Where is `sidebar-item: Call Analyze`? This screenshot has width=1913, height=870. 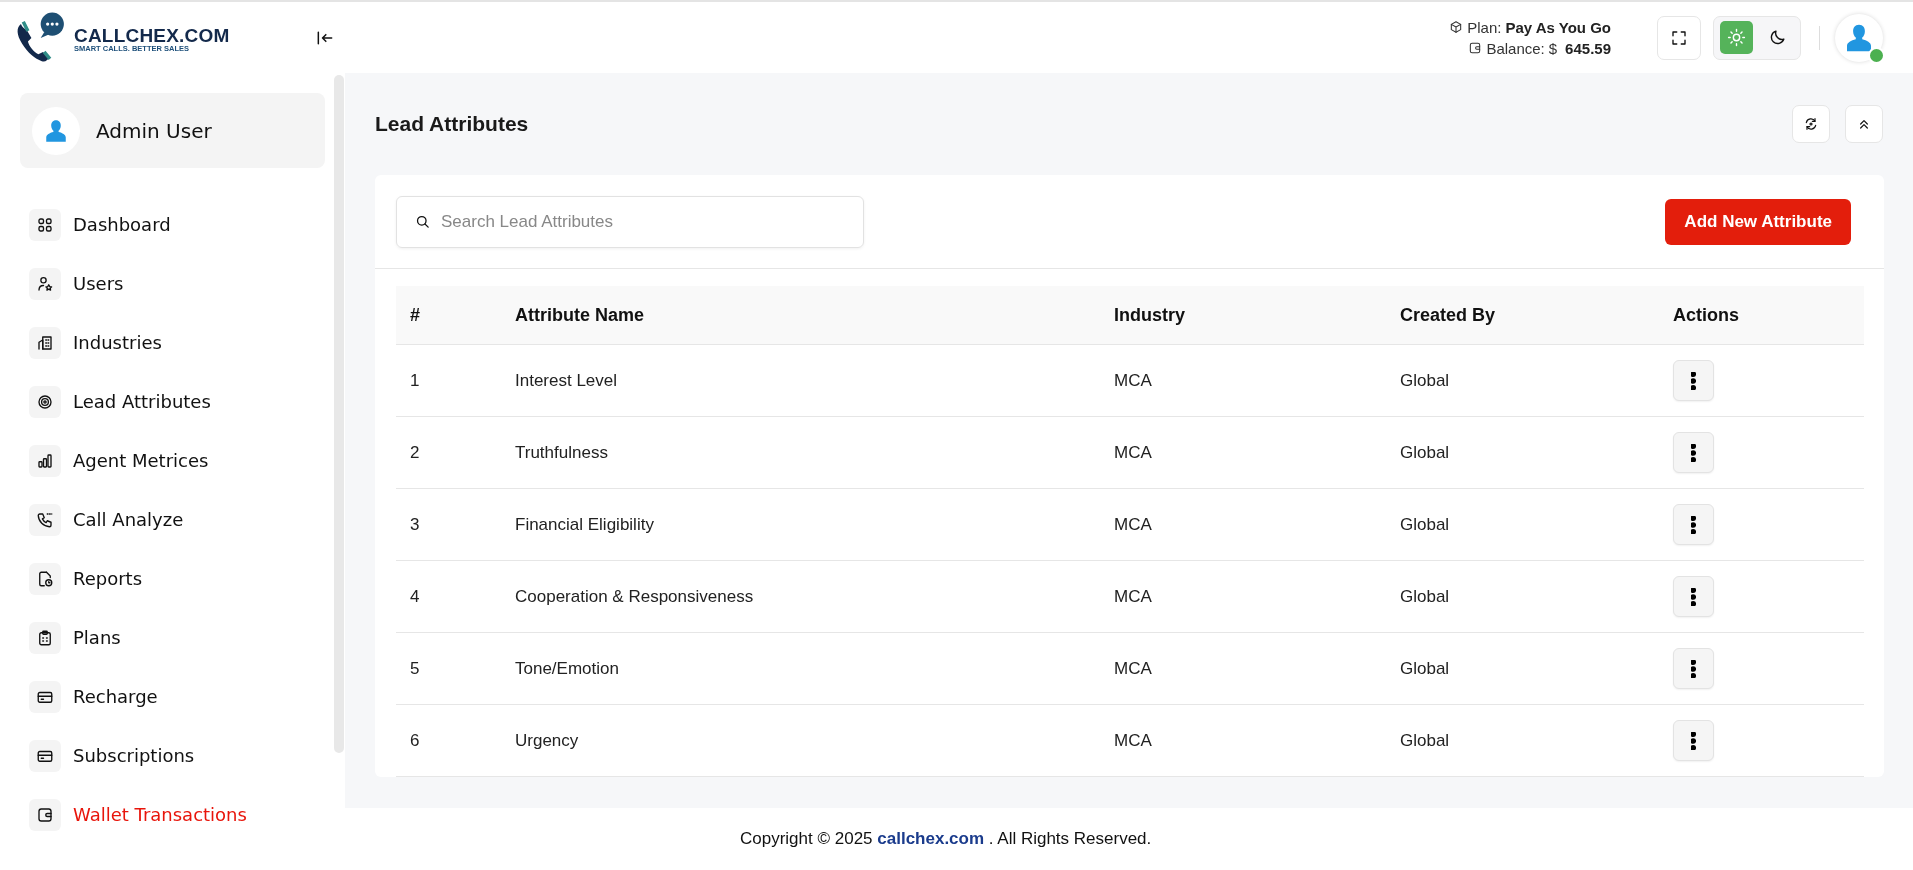 sidebar-item: Call Analyze is located at coordinates (172, 519).